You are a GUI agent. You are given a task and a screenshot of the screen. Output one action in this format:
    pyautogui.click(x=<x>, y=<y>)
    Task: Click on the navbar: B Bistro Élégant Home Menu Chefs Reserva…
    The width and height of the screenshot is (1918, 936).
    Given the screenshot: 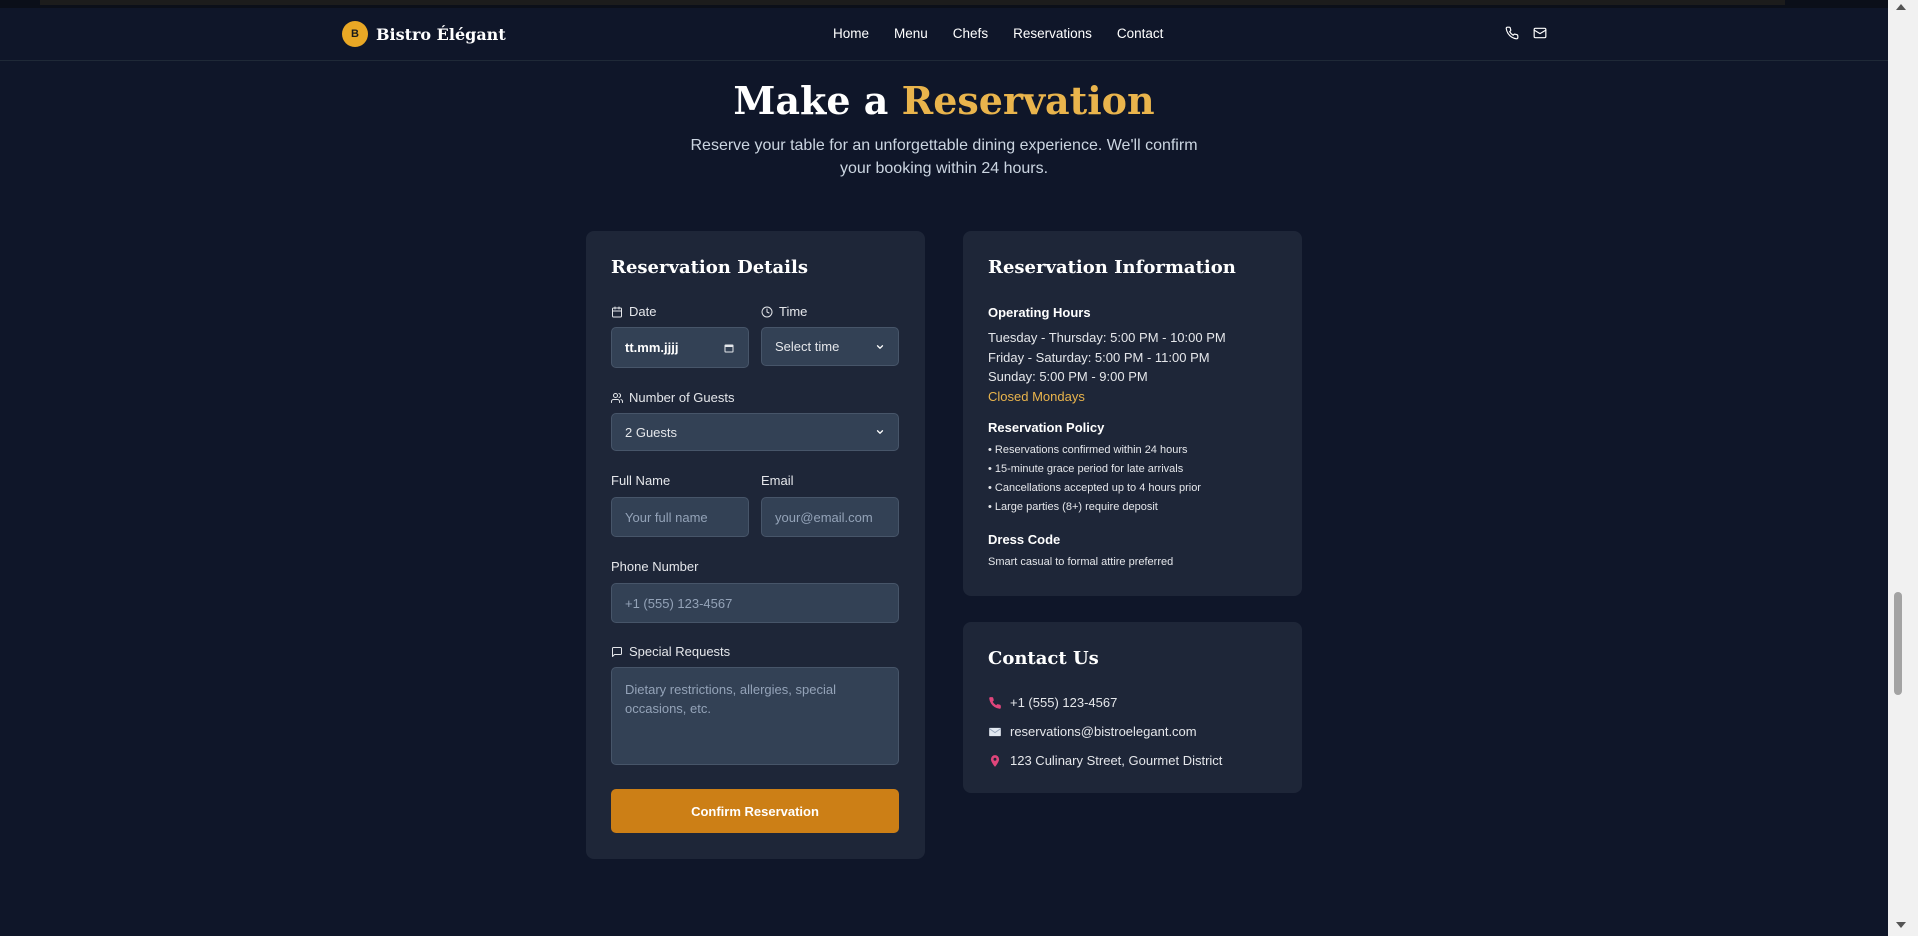 What is the action you would take?
    pyautogui.click(x=944, y=34)
    